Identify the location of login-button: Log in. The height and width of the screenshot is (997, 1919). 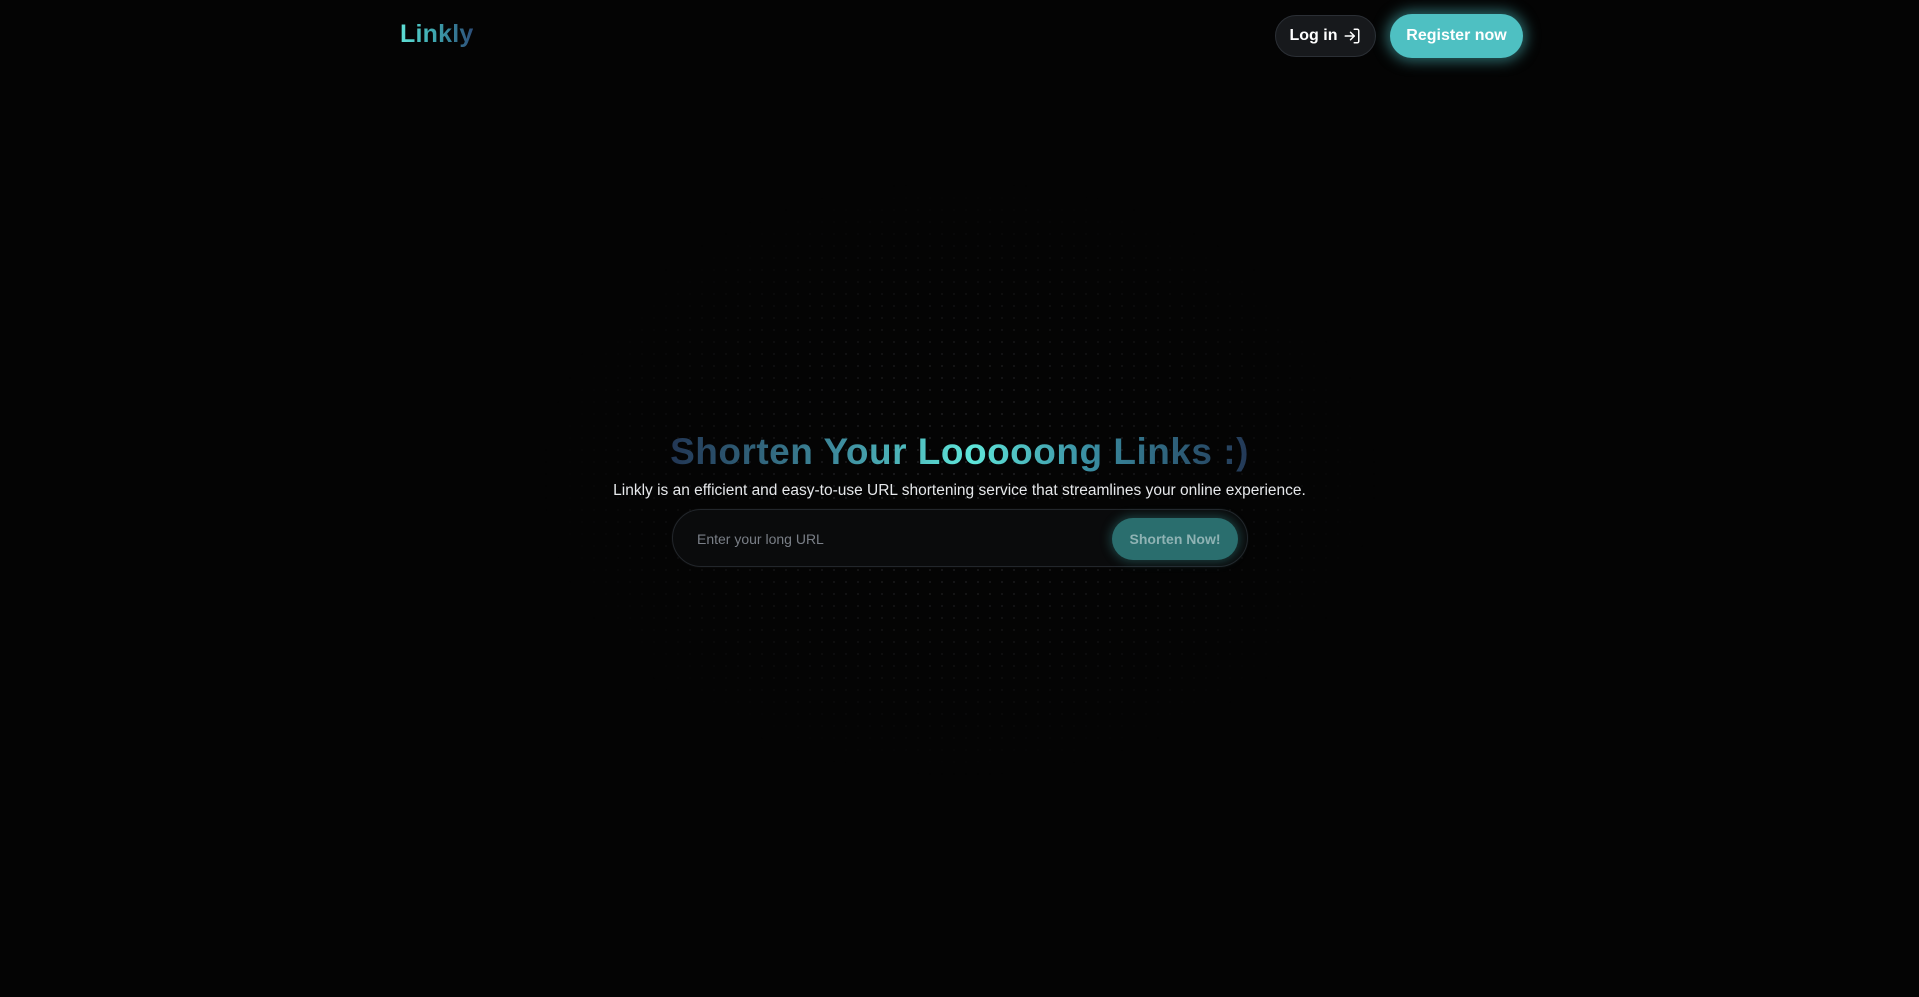
(1325, 36).